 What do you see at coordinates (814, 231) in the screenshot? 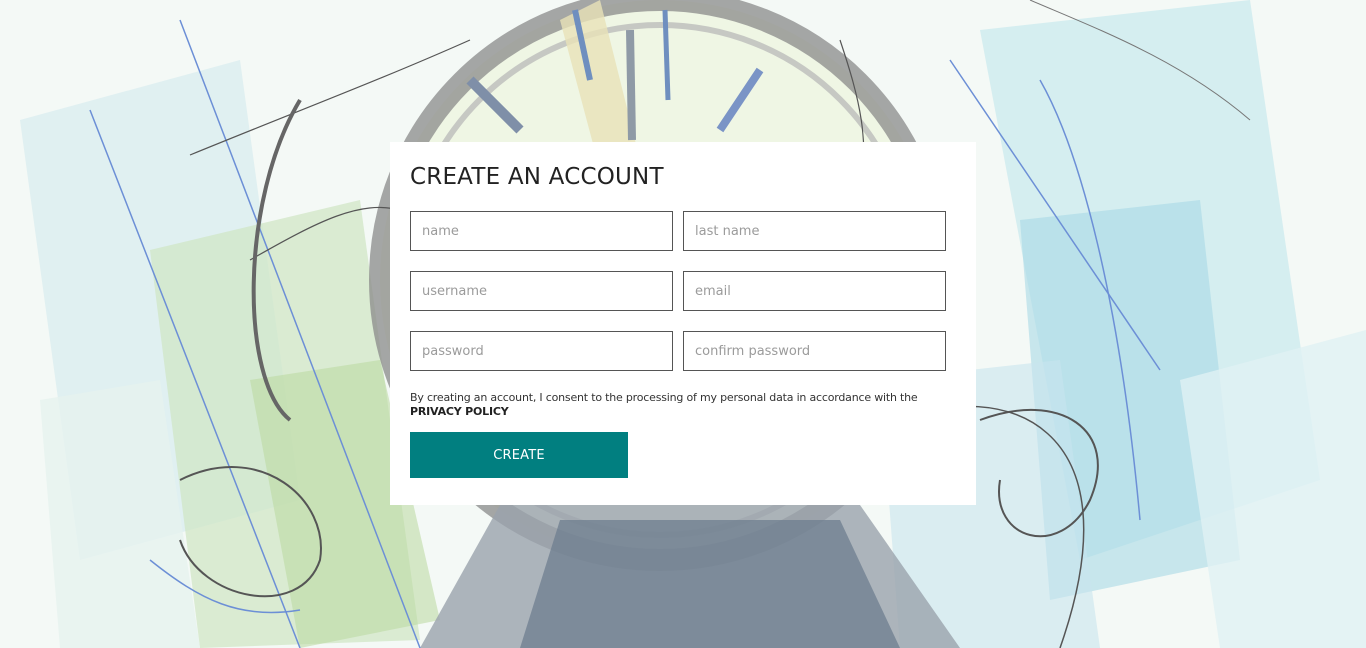
I see `last-name-input` at bounding box center [814, 231].